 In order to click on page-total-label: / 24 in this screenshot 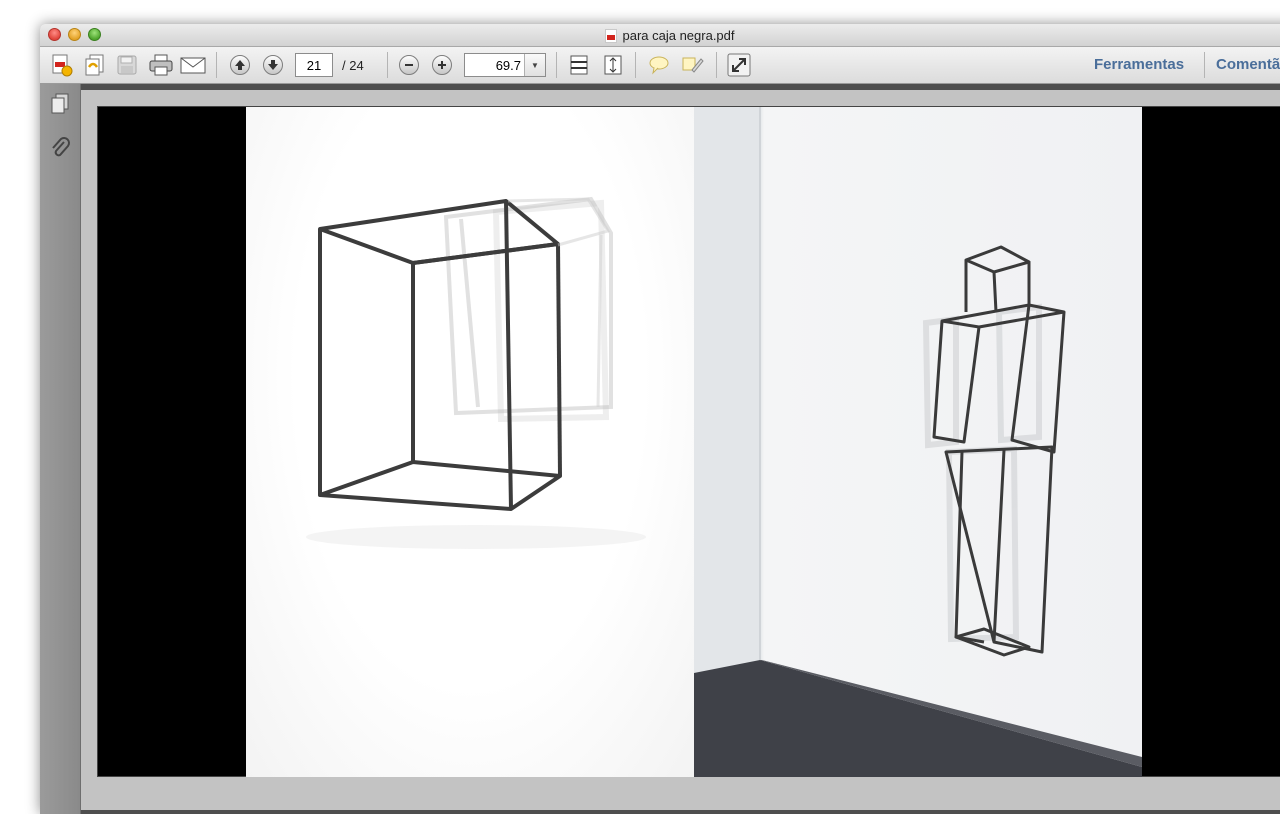, I will do `click(353, 65)`.